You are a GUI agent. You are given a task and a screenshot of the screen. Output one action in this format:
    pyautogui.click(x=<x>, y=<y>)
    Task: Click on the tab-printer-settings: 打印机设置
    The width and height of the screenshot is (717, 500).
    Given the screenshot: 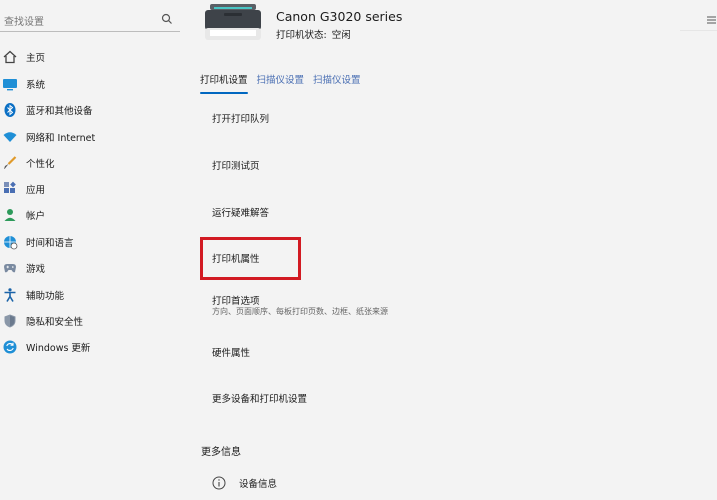 What is the action you would take?
    pyautogui.click(x=224, y=83)
    